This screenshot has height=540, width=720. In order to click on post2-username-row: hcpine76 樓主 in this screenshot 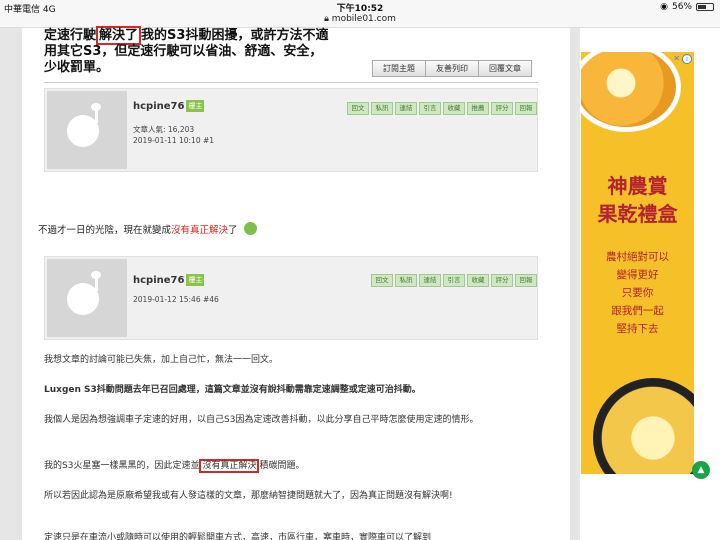, I will do `click(169, 280)`.